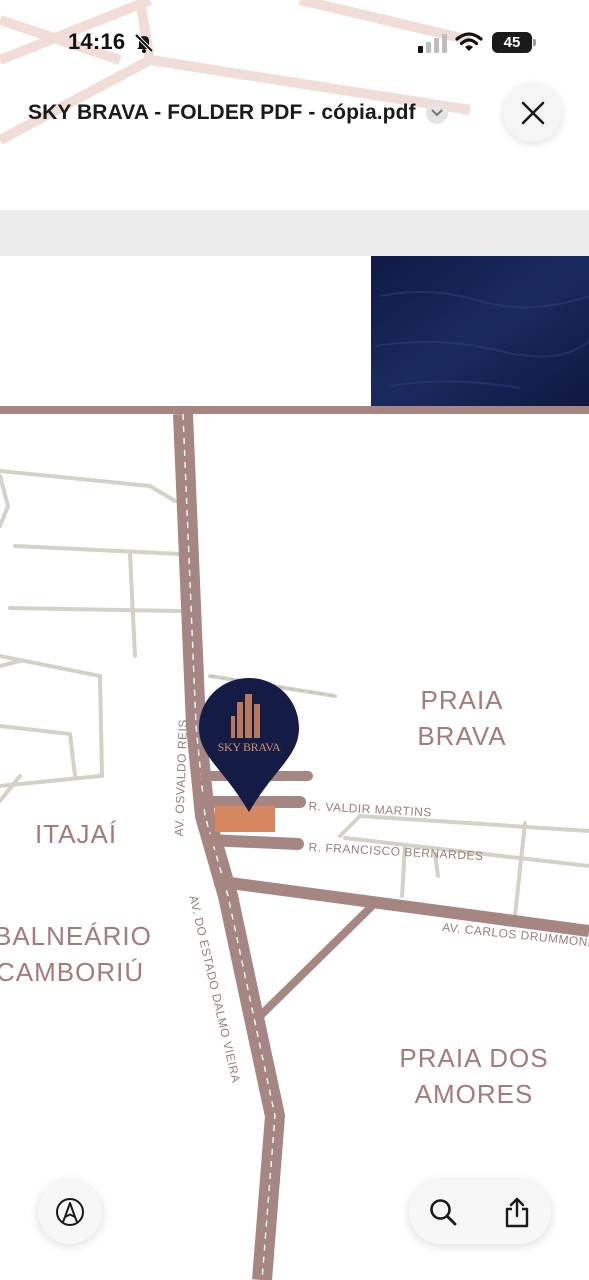 This screenshot has height=1280, width=589. What do you see at coordinates (436, 113) in the screenshot?
I see `chevron-down-icon` at bounding box center [436, 113].